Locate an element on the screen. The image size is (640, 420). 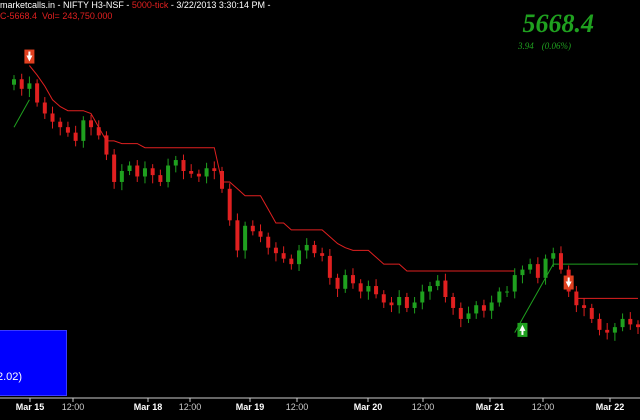
x-tick-label: Mar 21 is located at coordinates (490, 407).